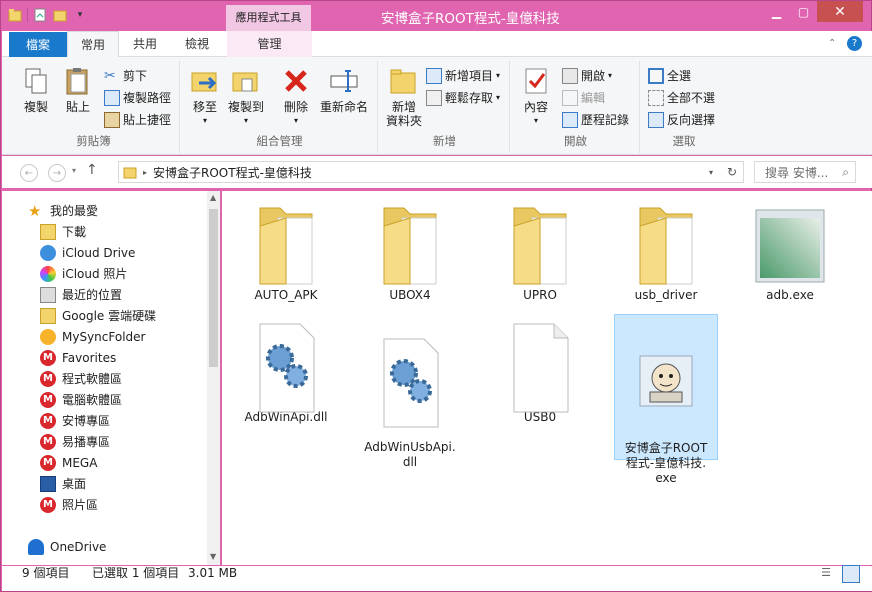 The height and width of the screenshot is (592, 872). I want to click on status-selected: 已選取 1 個項目, so click(136, 573).